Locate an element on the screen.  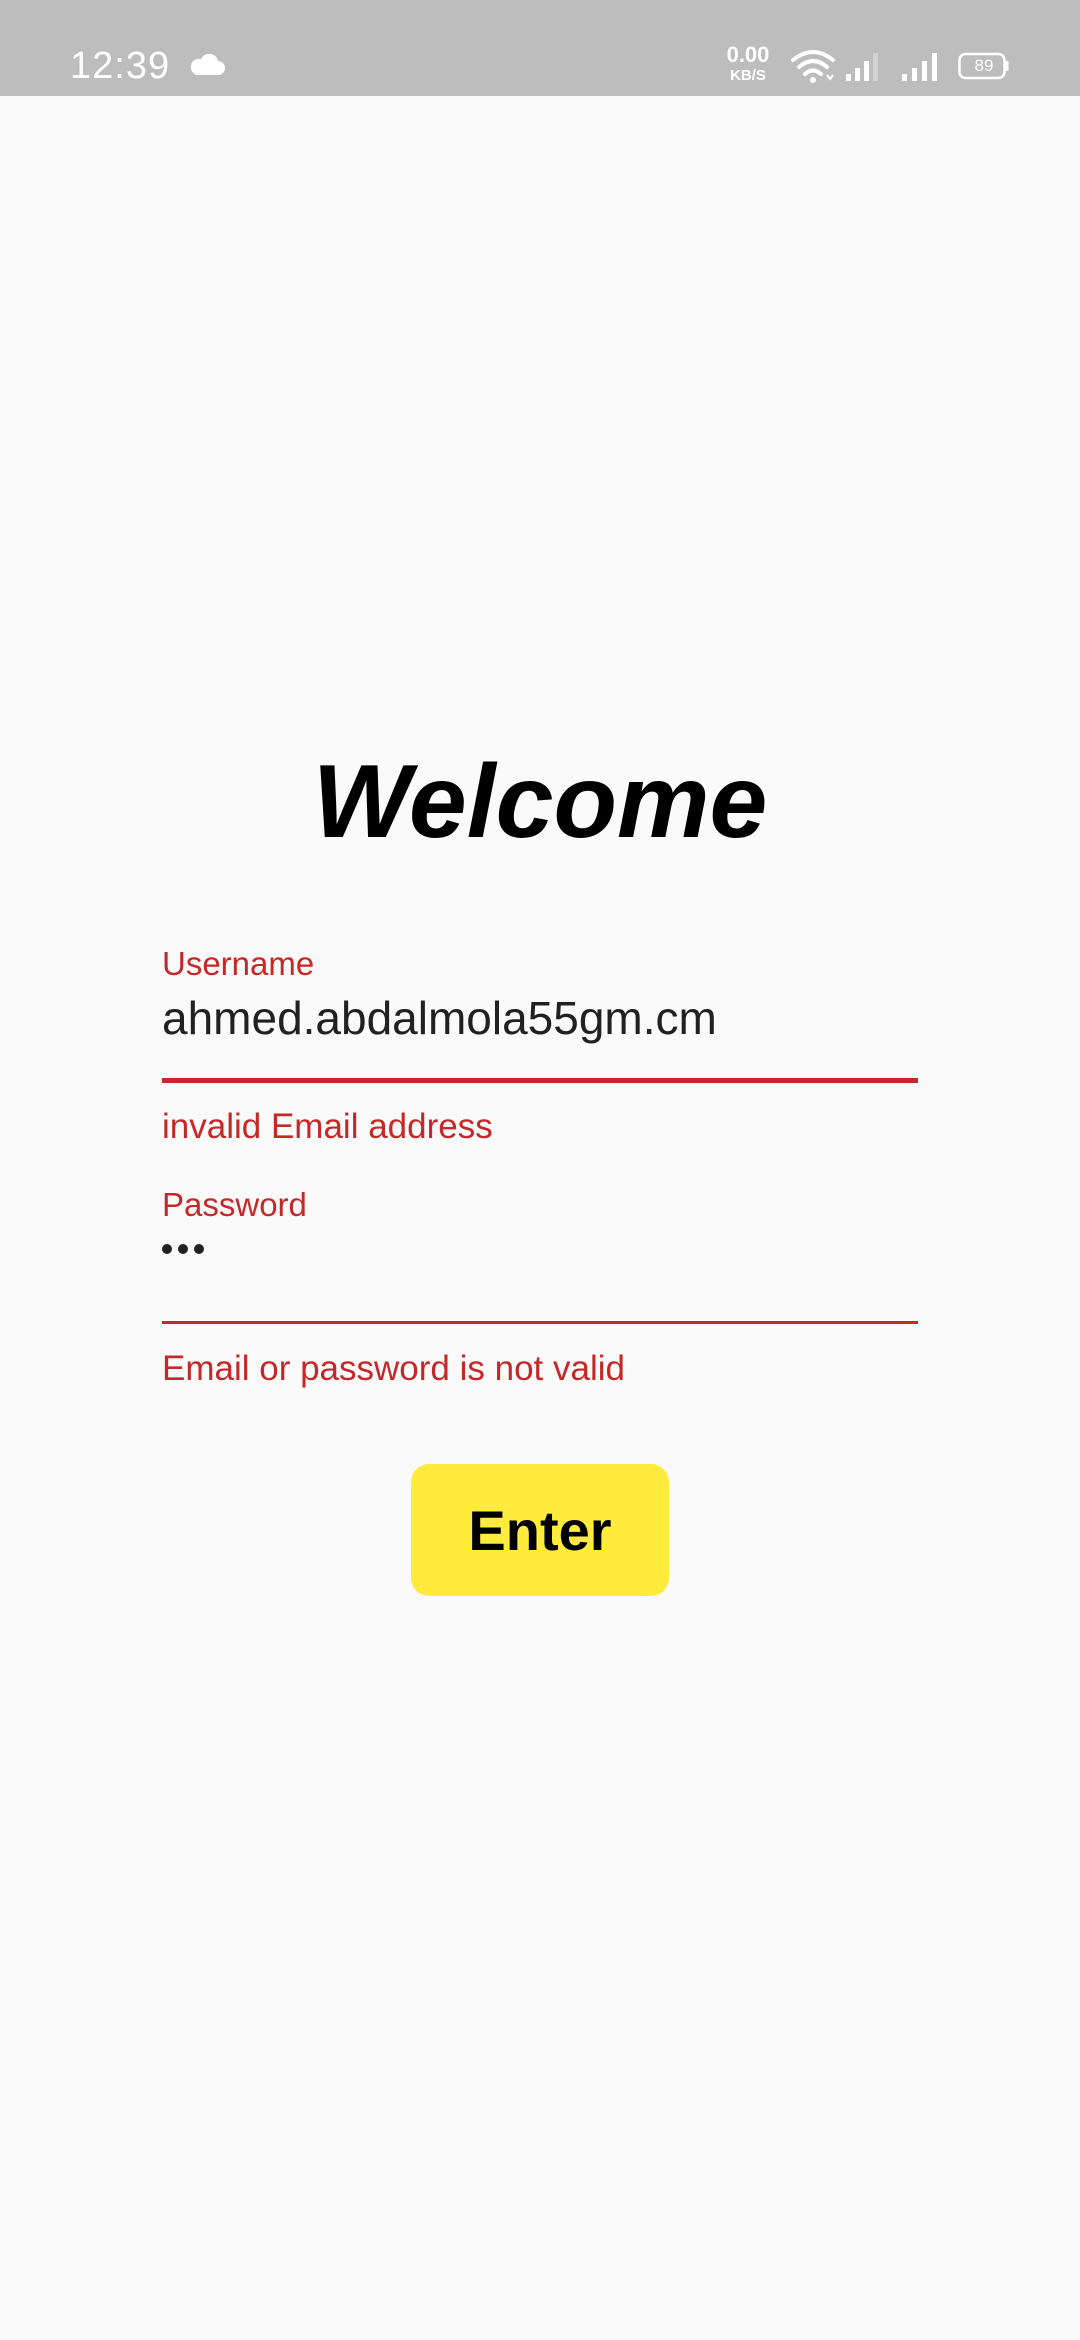
status-time: 12:39 is located at coordinates (120, 66).